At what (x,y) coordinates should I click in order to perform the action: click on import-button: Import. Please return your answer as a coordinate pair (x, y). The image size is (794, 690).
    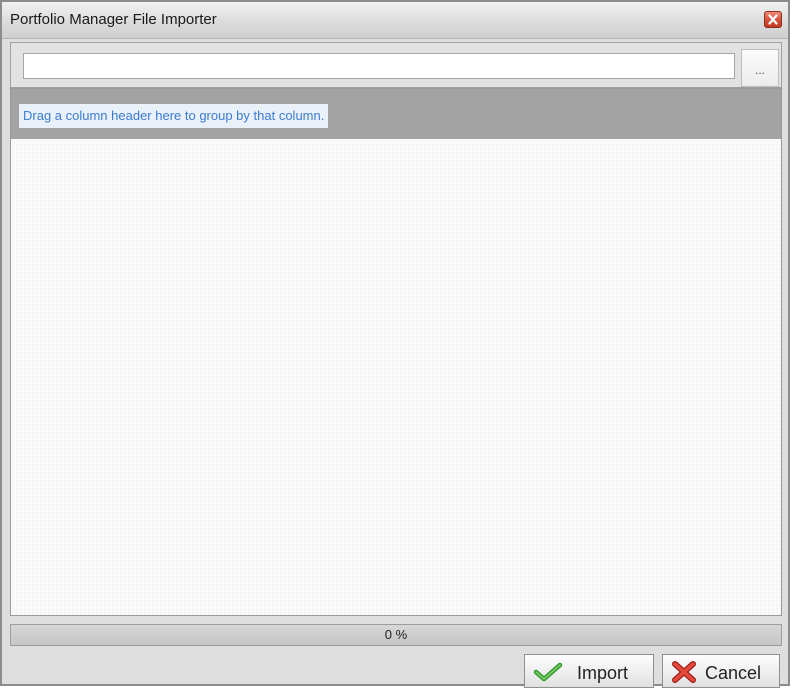
    Looking at the image, I should click on (589, 671).